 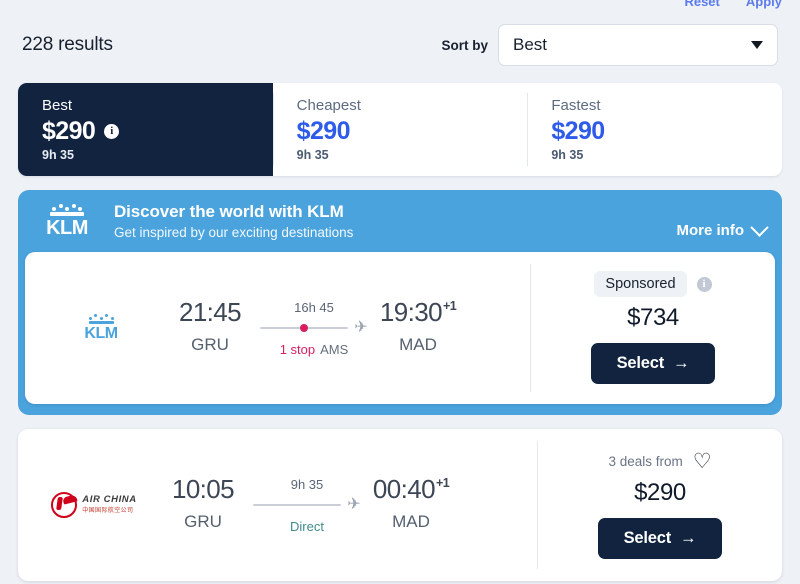 I want to click on stops-info: Direct, so click(x=307, y=526).